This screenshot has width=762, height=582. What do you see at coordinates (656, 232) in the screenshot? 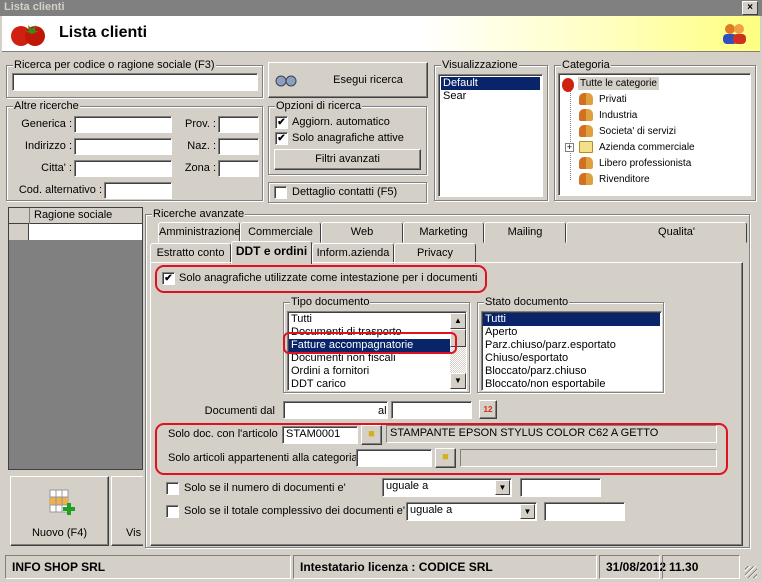
I see `tab-qualita: Qualita'` at bounding box center [656, 232].